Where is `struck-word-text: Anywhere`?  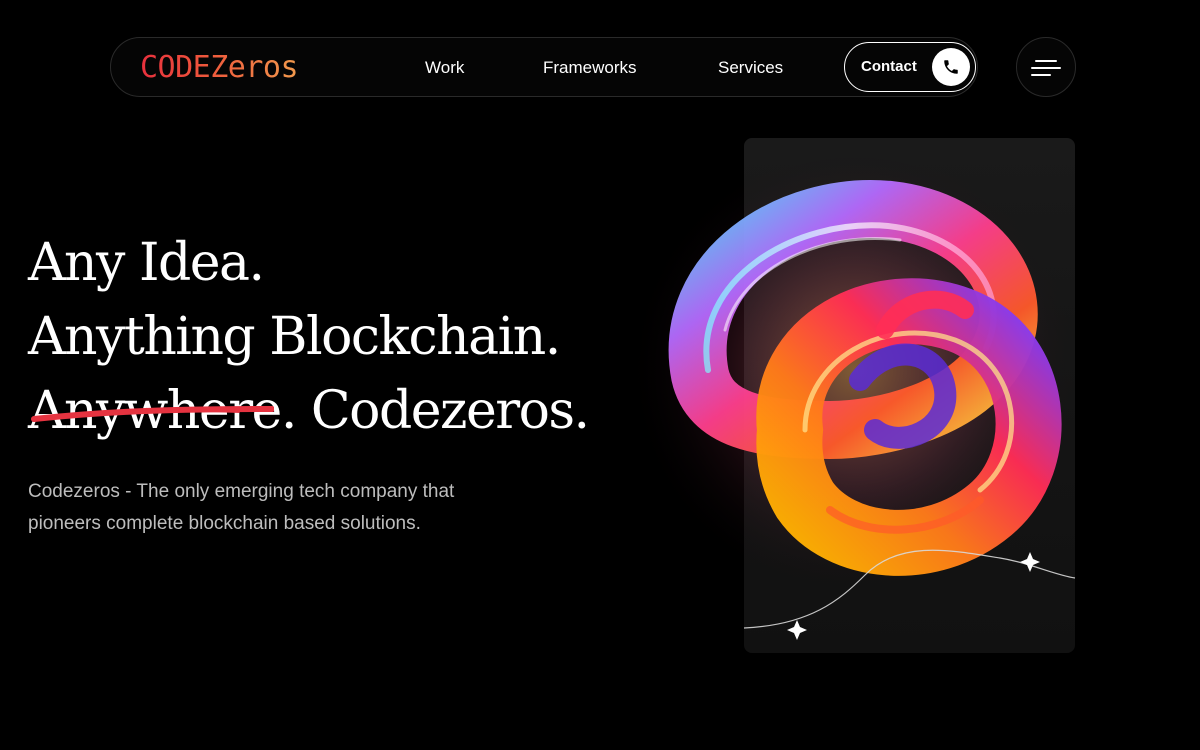
struck-word-text: Anywhere is located at coordinates (155, 411).